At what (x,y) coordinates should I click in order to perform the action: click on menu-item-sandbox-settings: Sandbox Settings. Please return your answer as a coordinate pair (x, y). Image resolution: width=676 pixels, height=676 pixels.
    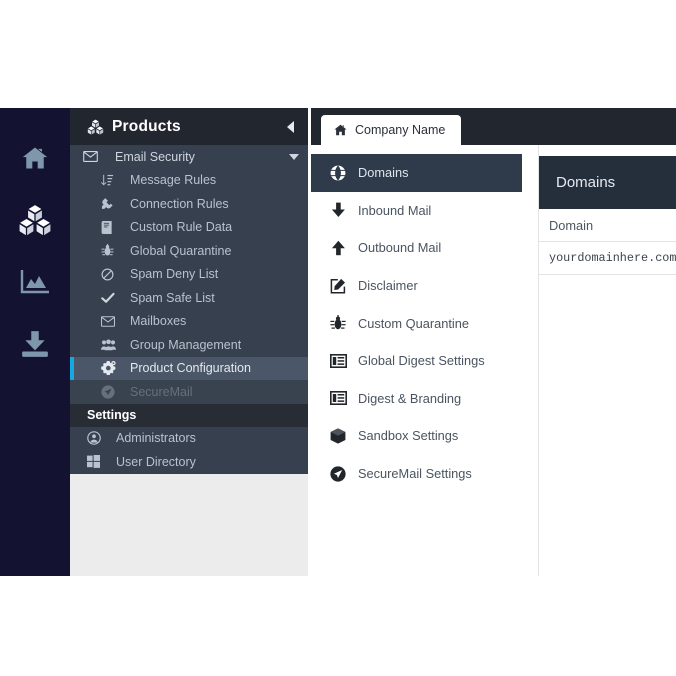
    Looking at the image, I should click on (425, 436).